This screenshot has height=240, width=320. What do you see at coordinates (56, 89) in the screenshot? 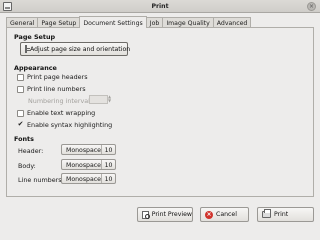
I see `print-line-numbers-label: Print line numbers` at bounding box center [56, 89].